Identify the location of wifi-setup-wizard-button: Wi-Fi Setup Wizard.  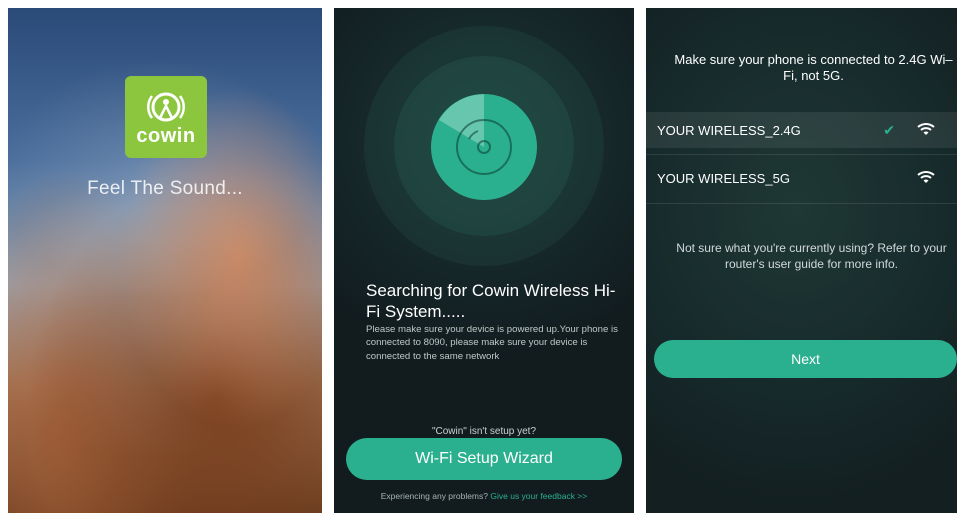
(484, 459).